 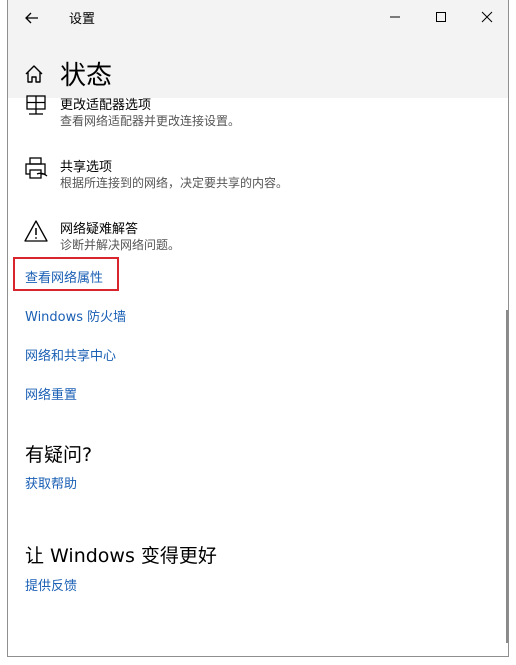 What do you see at coordinates (70, 354) in the screenshot?
I see `link-network-sharing-center: 网络和共享中心` at bounding box center [70, 354].